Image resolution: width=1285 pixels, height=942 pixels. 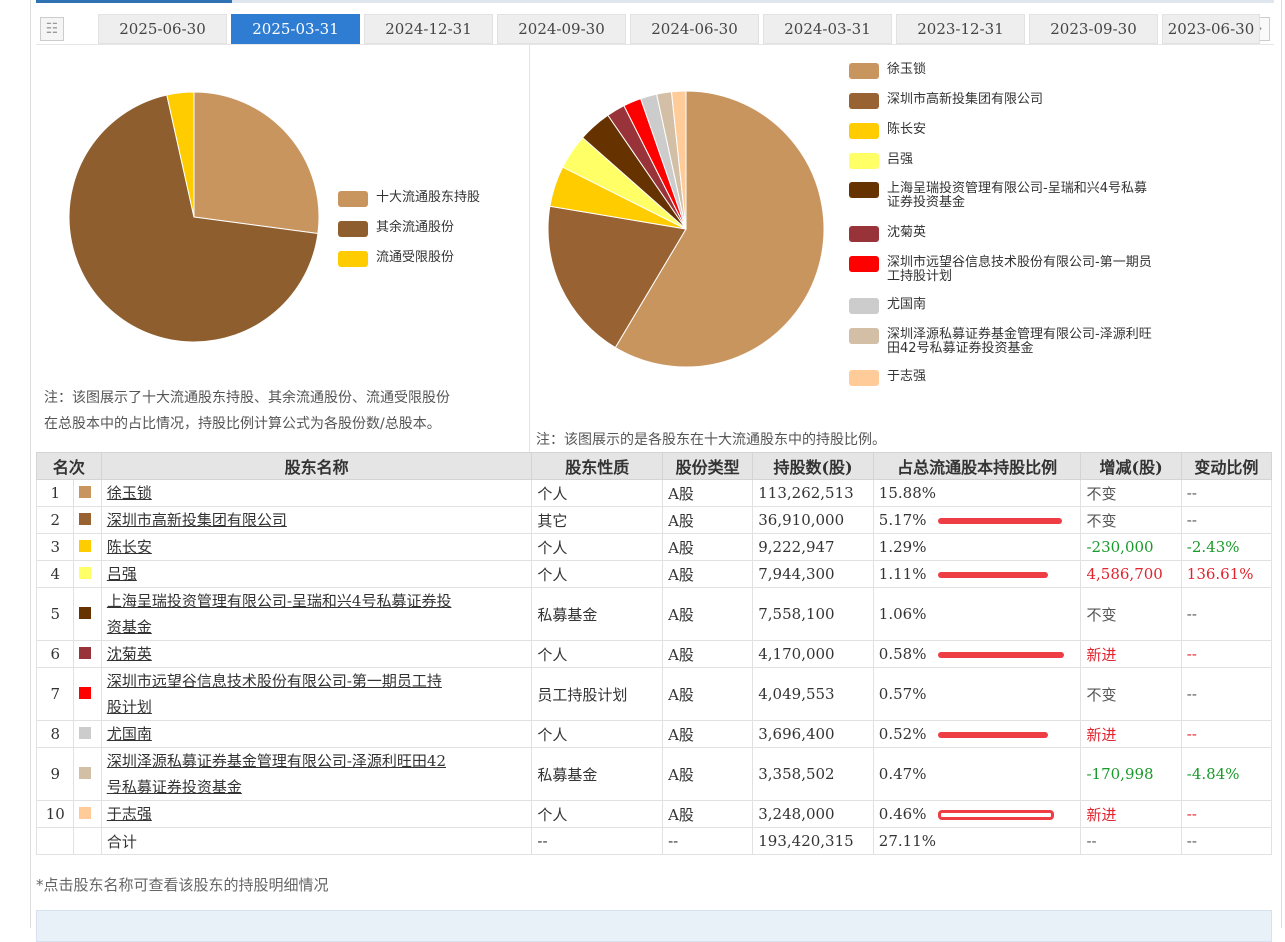 What do you see at coordinates (316, 574) in the screenshot?
I see `holder-name-cell: 吕强` at bounding box center [316, 574].